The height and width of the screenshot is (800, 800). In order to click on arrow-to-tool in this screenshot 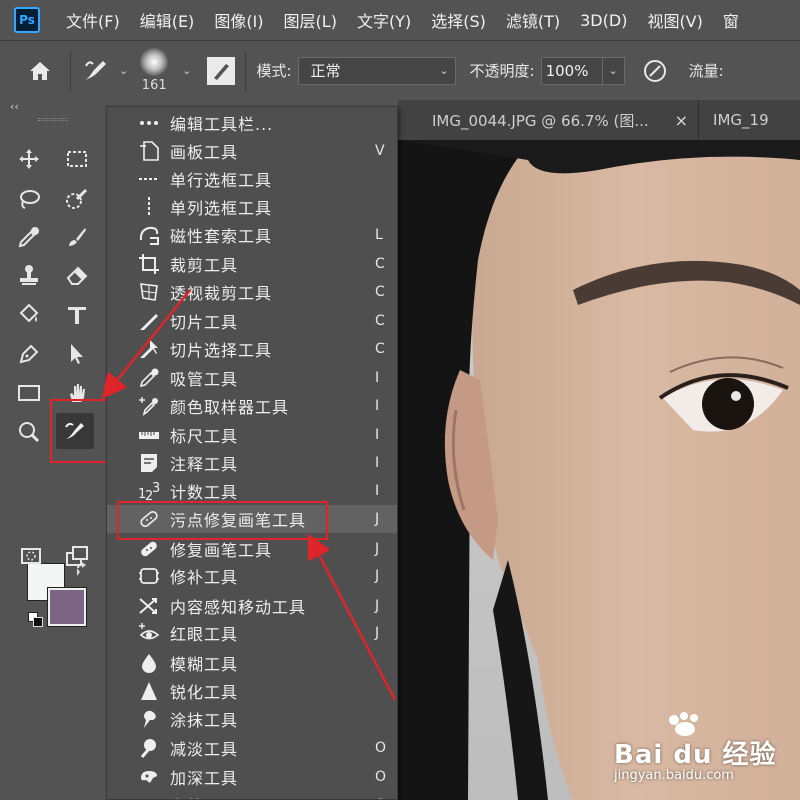, I will do `click(146, 344)`.